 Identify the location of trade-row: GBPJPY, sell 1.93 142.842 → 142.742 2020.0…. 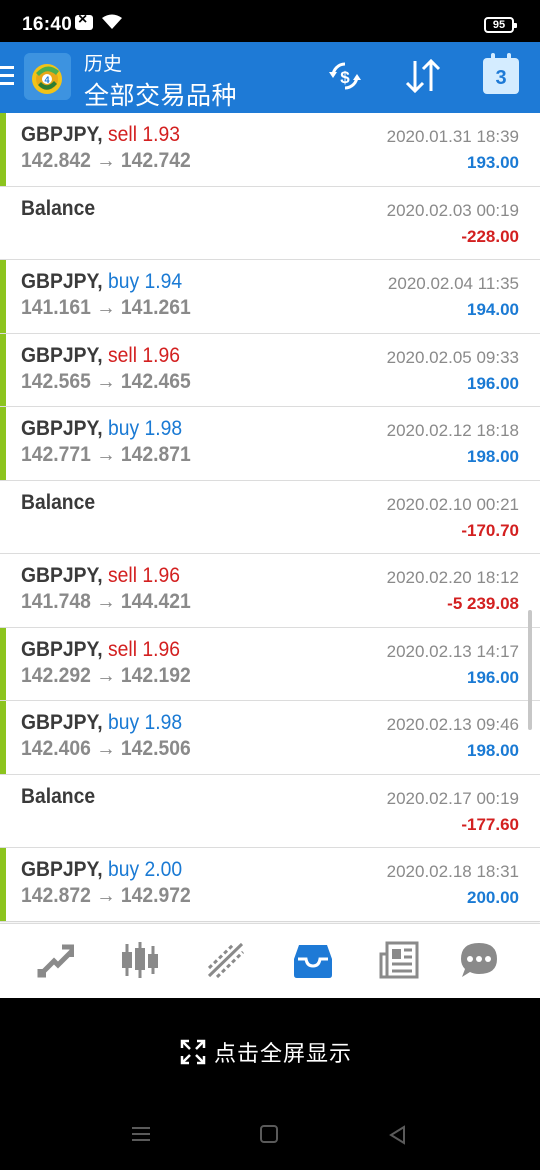
(270, 150).